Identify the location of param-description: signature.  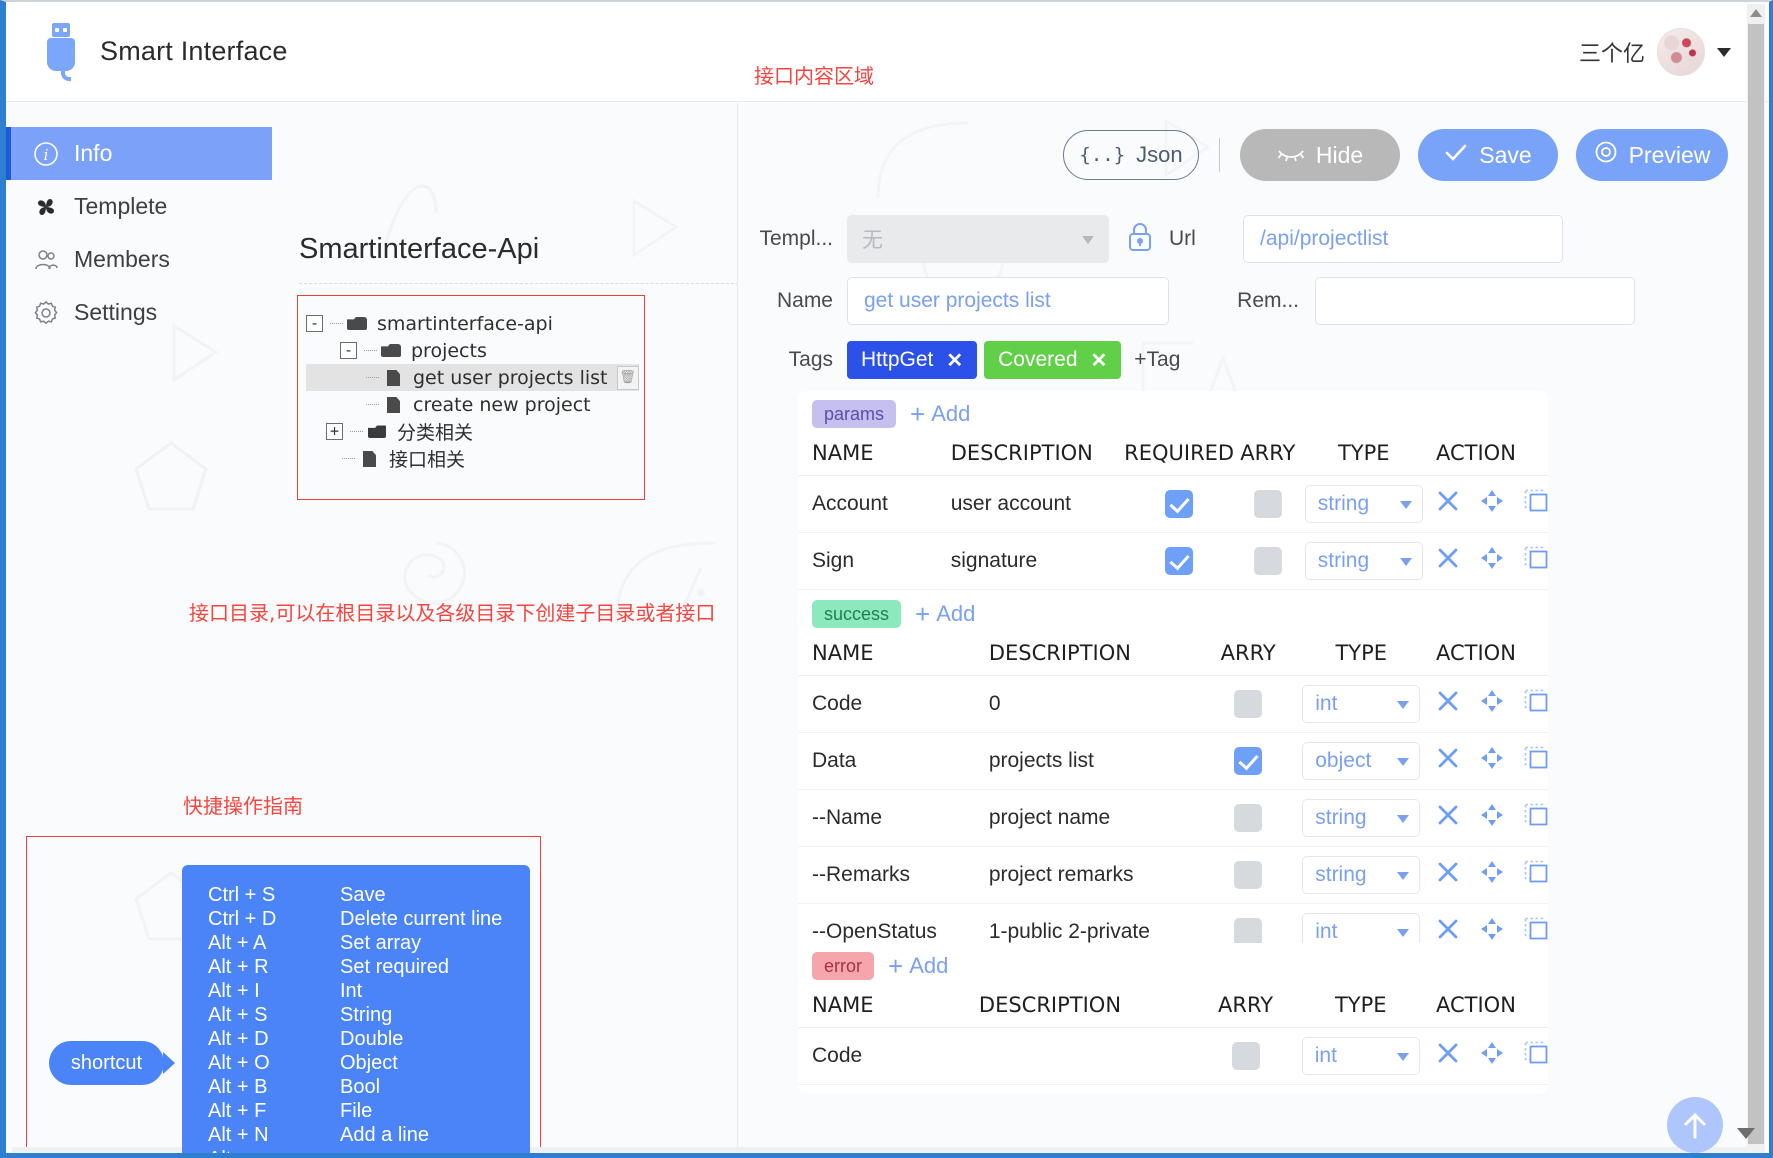
(1037, 561).